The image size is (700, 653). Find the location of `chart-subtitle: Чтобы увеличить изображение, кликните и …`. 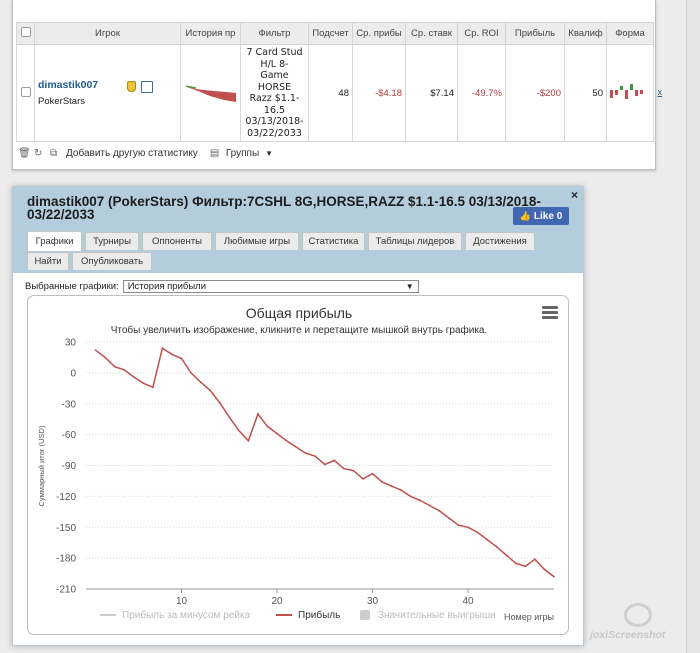

chart-subtitle: Чтобы увеличить изображение, кликните и … is located at coordinates (299, 330).